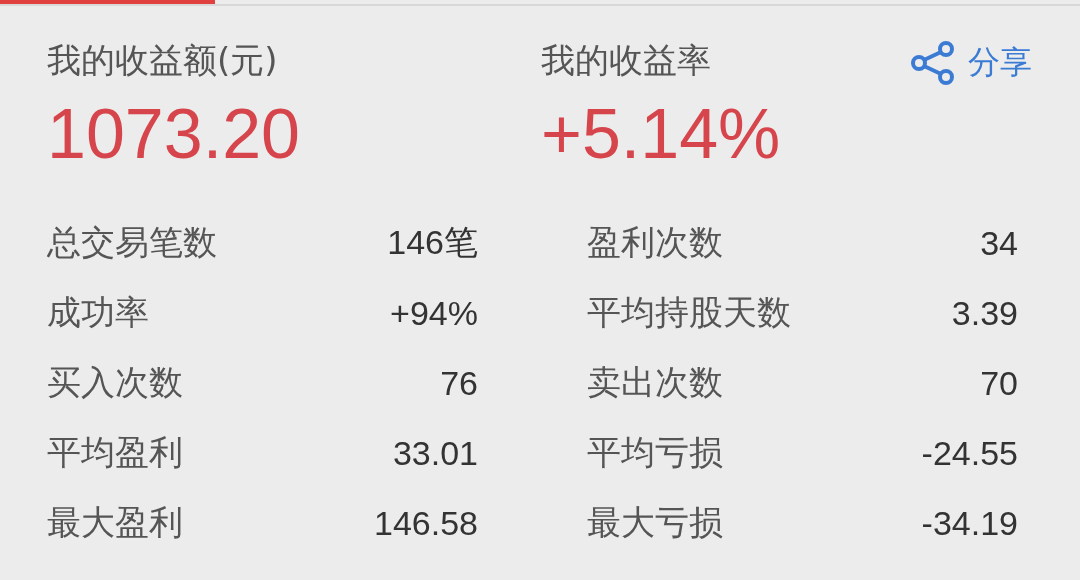  Describe the element at coordinates (689, 312) in the screenshot. I see `stat-label: 平均持股天数` at that location.